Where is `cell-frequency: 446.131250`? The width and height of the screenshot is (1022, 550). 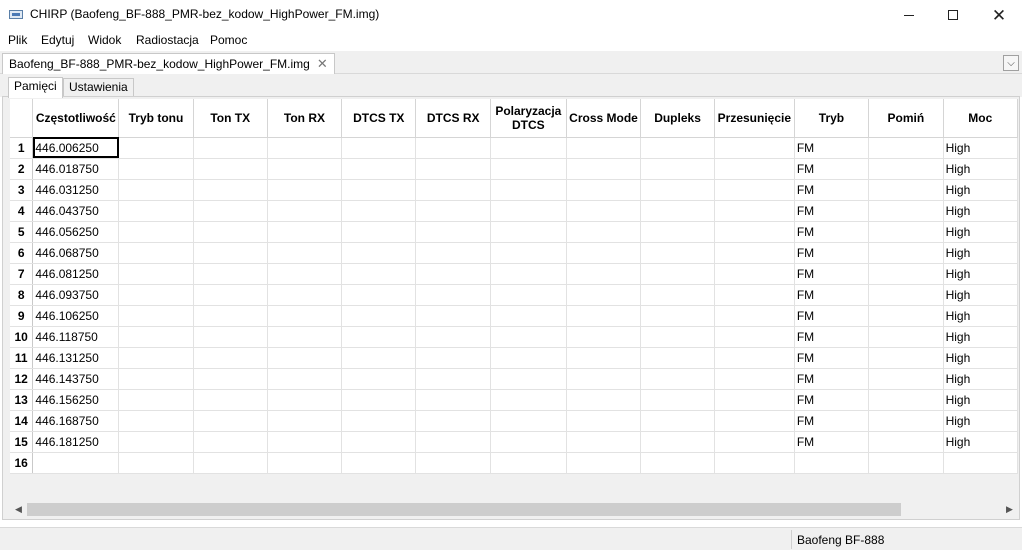
cell-frequency: 446.131250 is located at coordinates (76, 358).